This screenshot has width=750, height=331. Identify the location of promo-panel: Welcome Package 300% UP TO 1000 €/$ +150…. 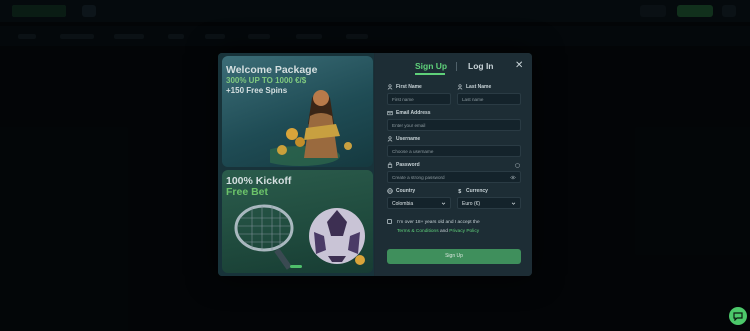
(296, 164).